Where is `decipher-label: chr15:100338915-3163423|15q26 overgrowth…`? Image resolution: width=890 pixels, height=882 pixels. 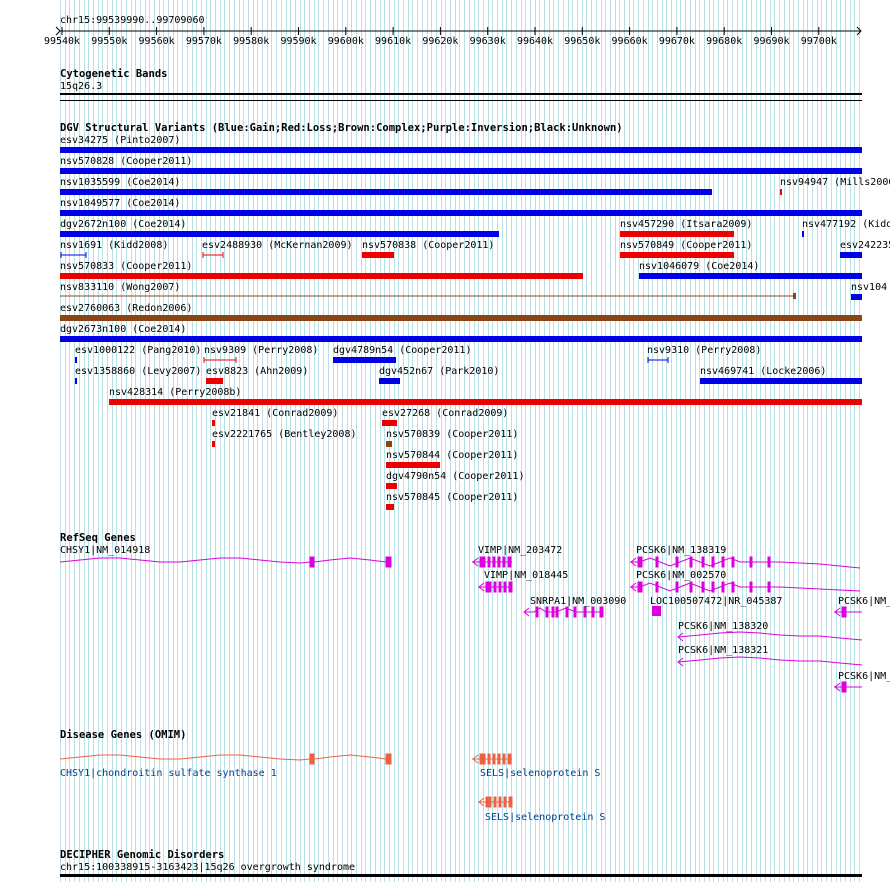 decipher-label: chr15:100338915-3163423|15q26 overgrowth… is located at coordinates (208, 867).